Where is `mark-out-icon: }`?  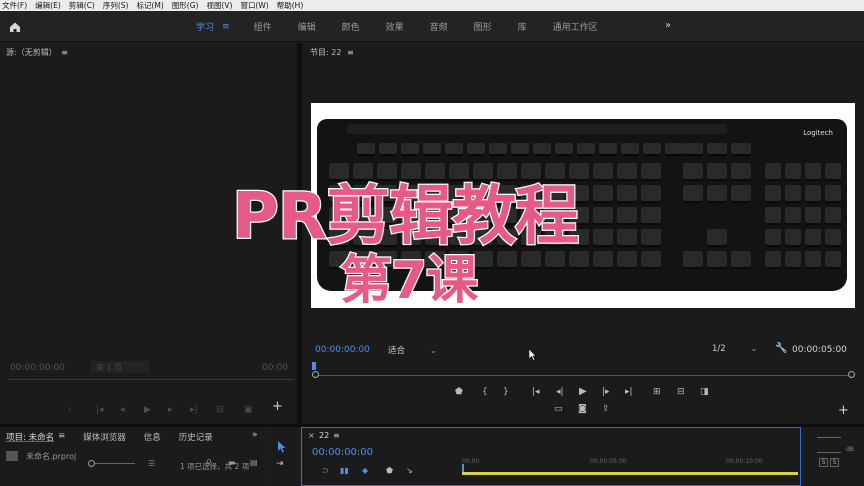 mark-out-icon: } is located at coordinates (506, 392).